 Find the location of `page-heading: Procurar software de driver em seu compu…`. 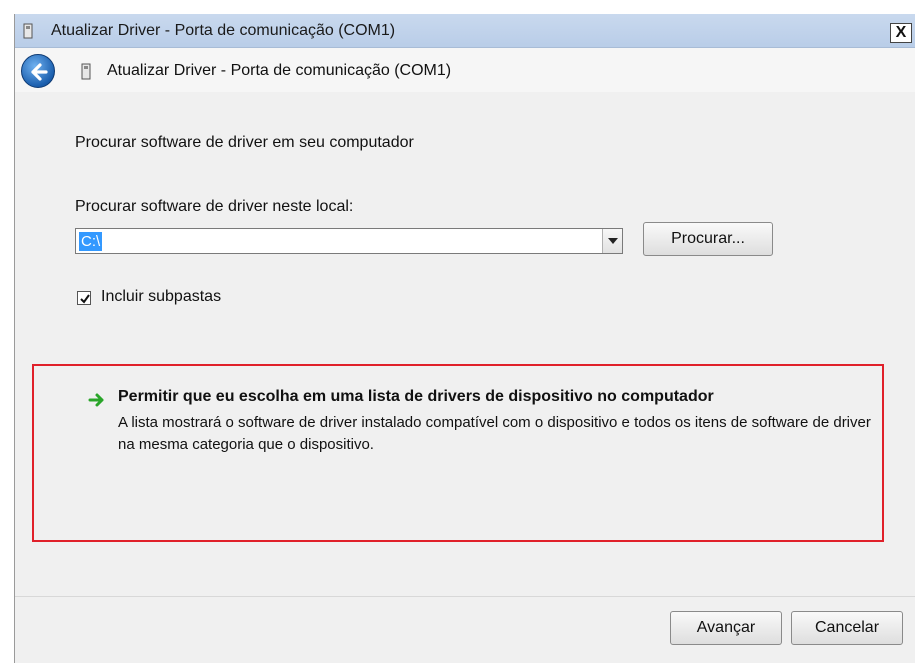

page-heading: Procurar software de driver em seu compu… is located at coordinates (244, 142).